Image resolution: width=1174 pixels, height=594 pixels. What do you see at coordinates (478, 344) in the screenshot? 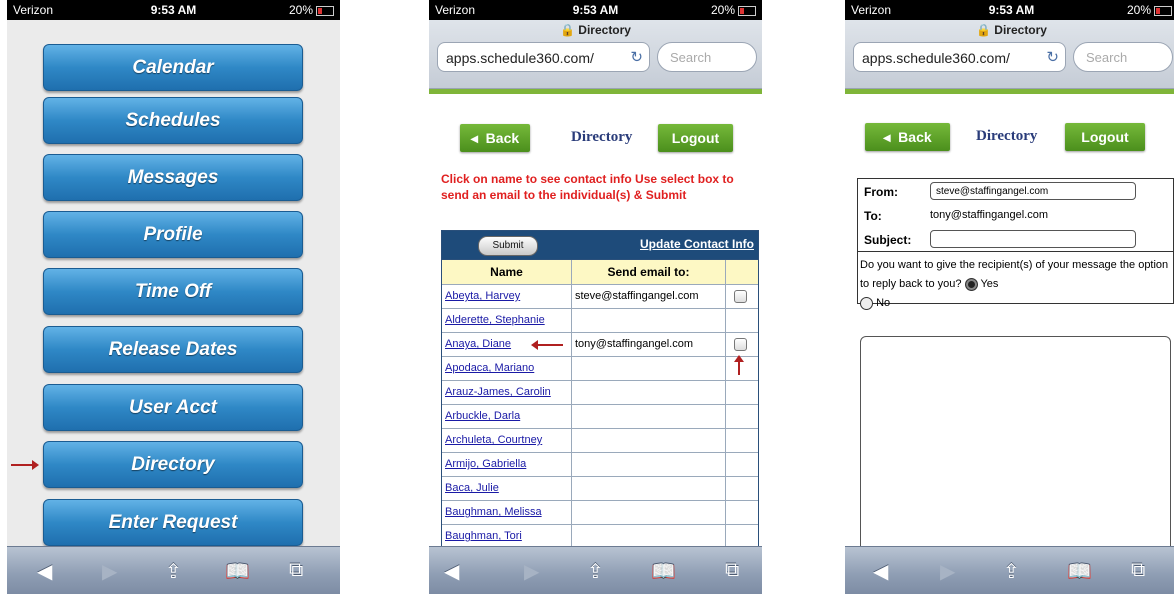
I see `contact-name-link: Anaya, Diane` at bounding box center [478, 344].